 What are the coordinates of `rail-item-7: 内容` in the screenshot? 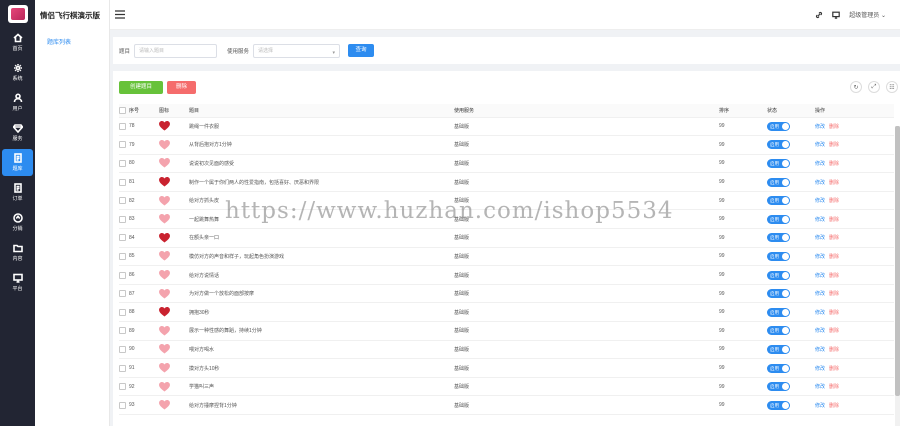 It's located at (17, 252).